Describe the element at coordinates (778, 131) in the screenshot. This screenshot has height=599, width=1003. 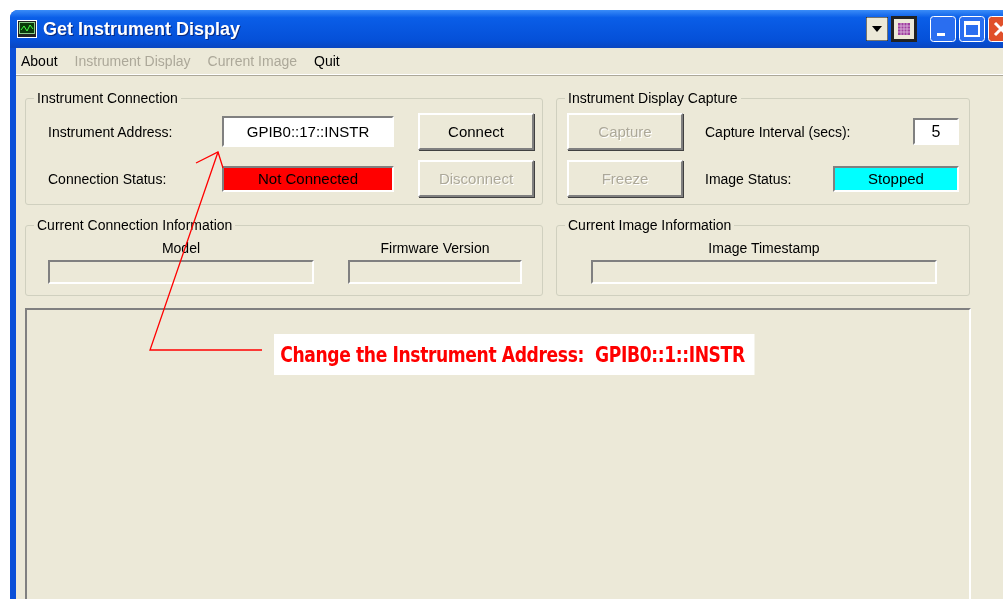
I see `field-label: Capture Interval (secs):` at that location.